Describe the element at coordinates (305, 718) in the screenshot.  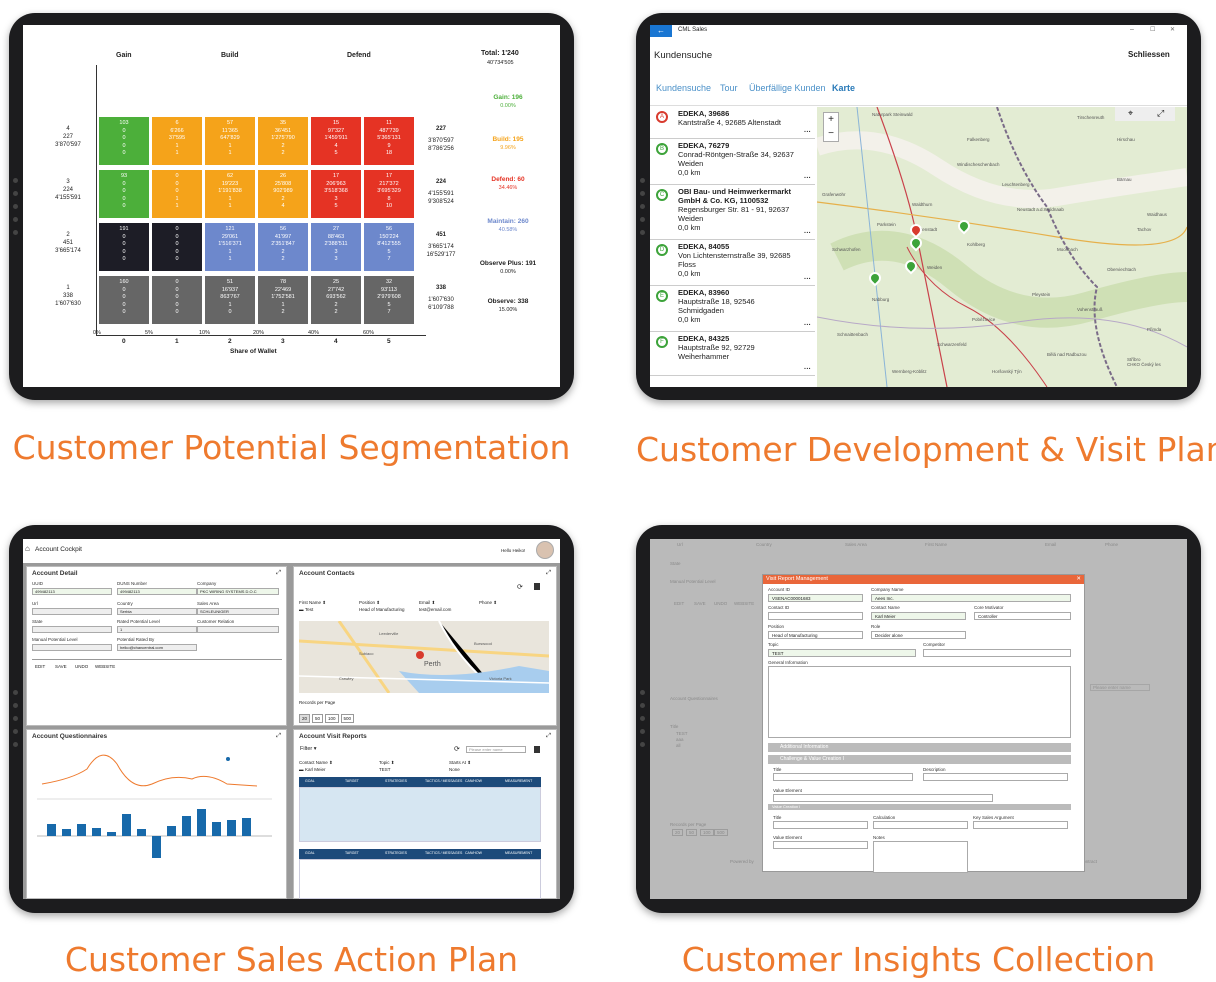
I see `records-per-page-button: 20` at that location.